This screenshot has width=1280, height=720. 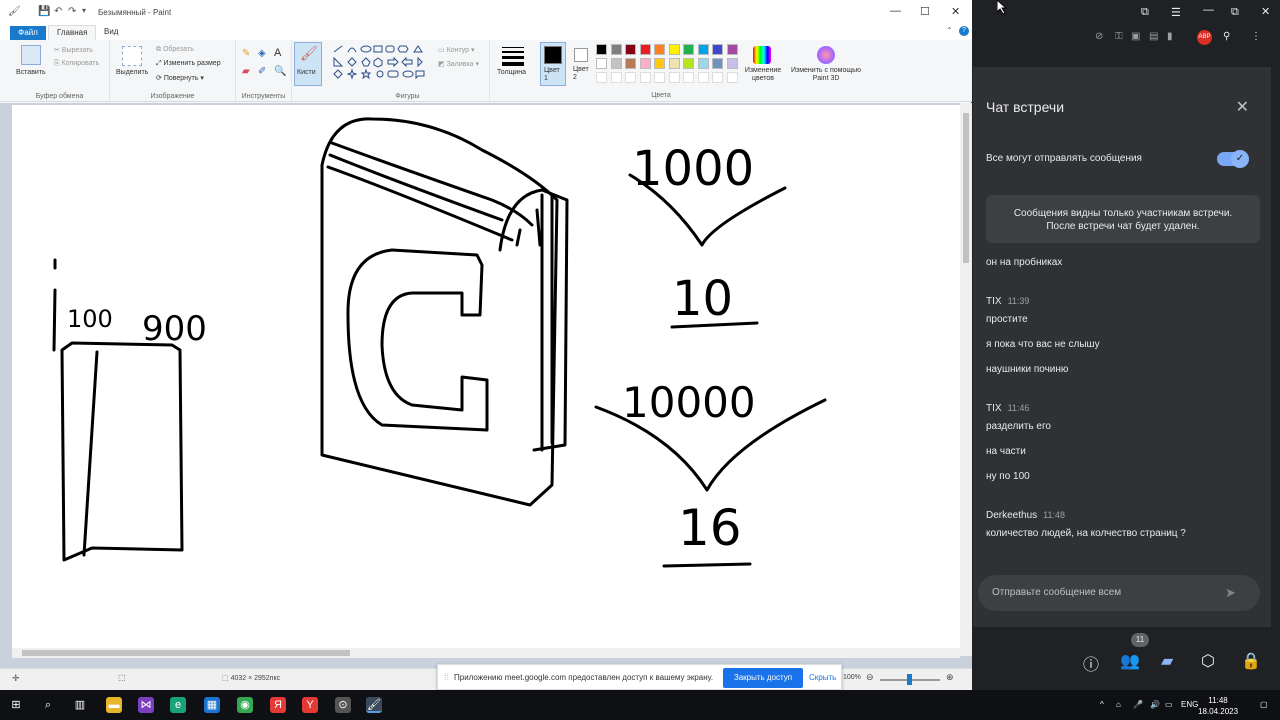 I want to click on close-chat-icon: ✕, so click(x=1242, y=107).